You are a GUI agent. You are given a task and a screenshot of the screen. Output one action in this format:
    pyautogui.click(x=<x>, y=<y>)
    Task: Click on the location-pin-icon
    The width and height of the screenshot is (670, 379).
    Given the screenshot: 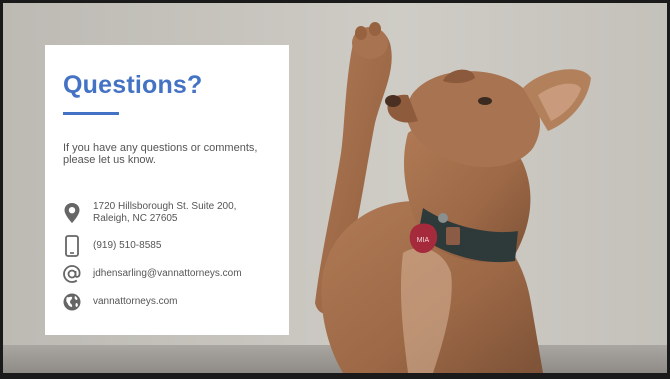 What is the action you would take?
    pyautogui.click(x=72, y=213)
    